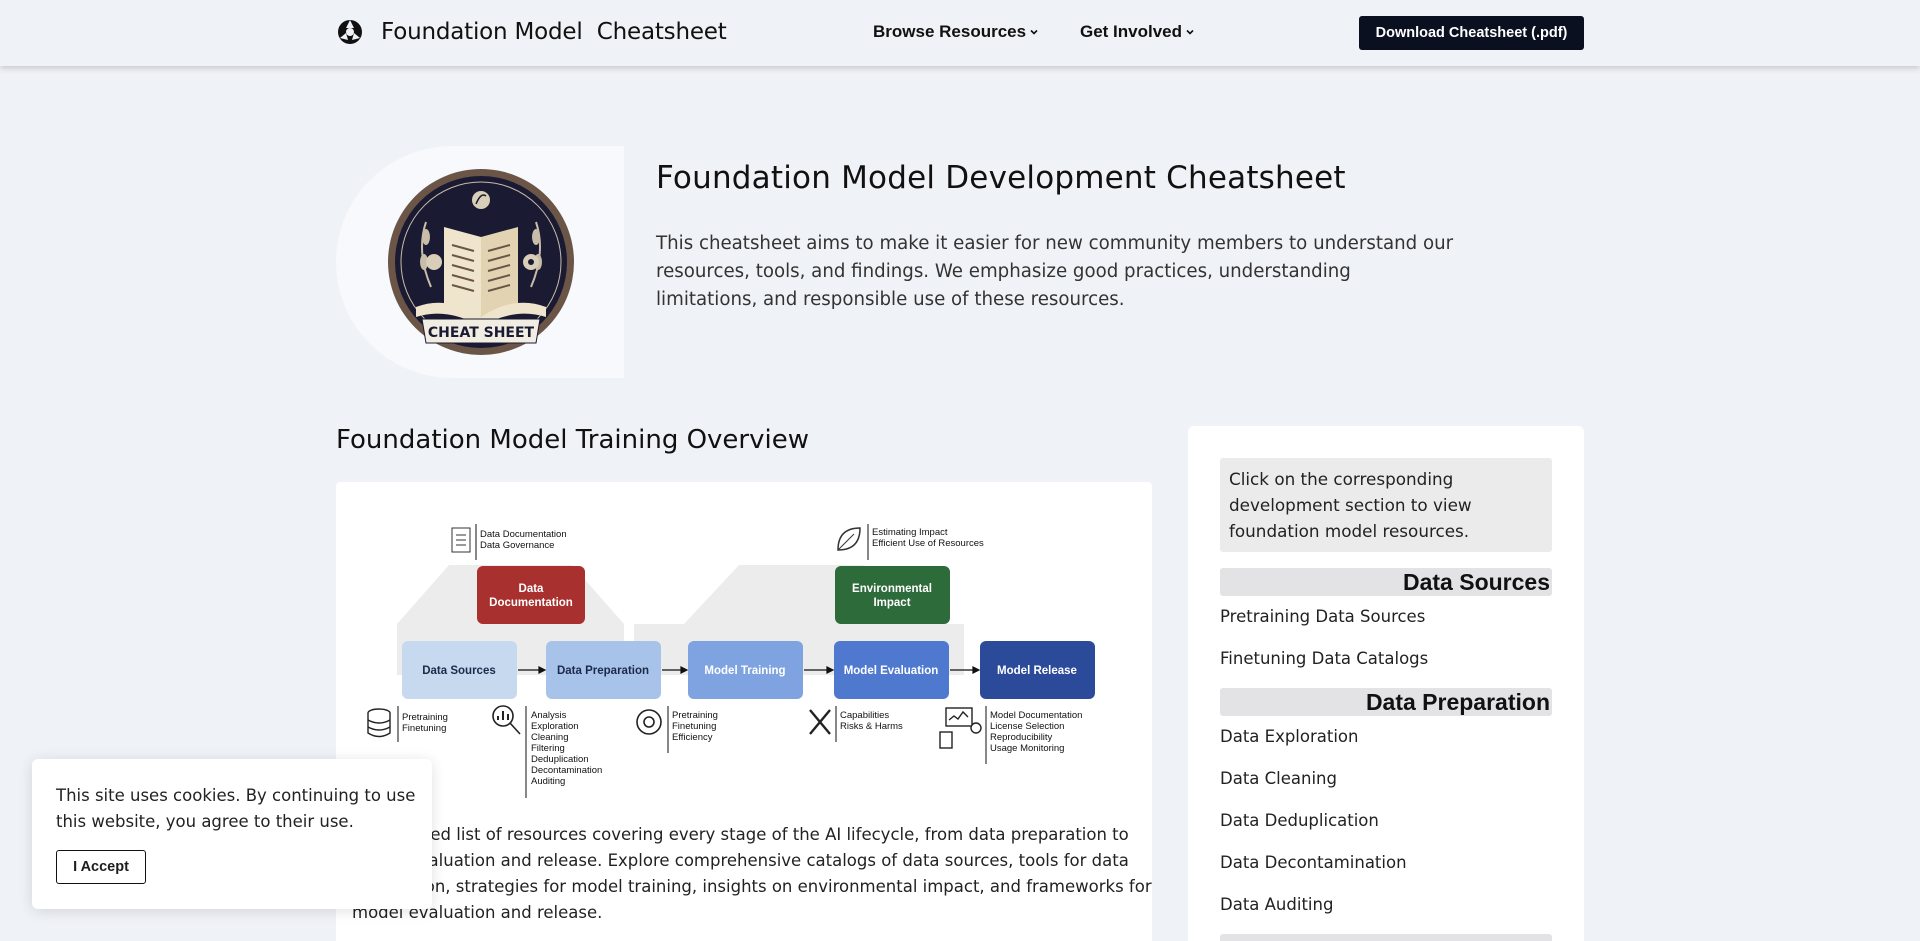 The width and height of the screenshot is (1920, 941). Describe the element at coordinates (459, 671) in the screenshot. I see `data-sources-label: Data Sources` at that location.